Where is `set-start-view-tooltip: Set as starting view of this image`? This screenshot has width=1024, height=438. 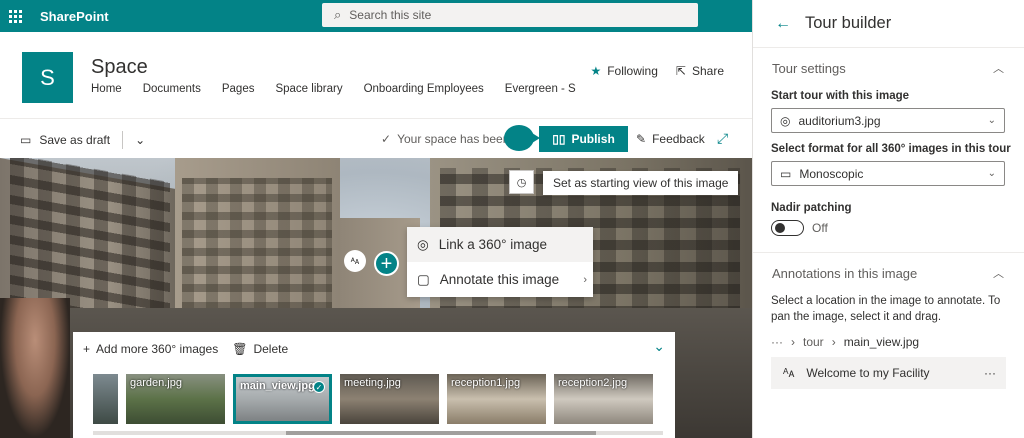 set-start-view-tooltip: Set as starting view of this image is located at coordinates (641, 183).